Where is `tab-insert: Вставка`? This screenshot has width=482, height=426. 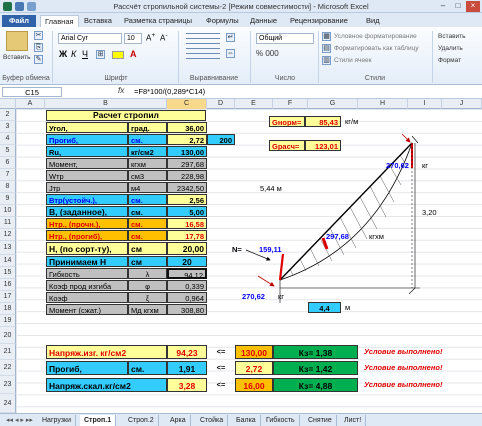 tab-insert: Вставка is located at coordinates (98, 21).